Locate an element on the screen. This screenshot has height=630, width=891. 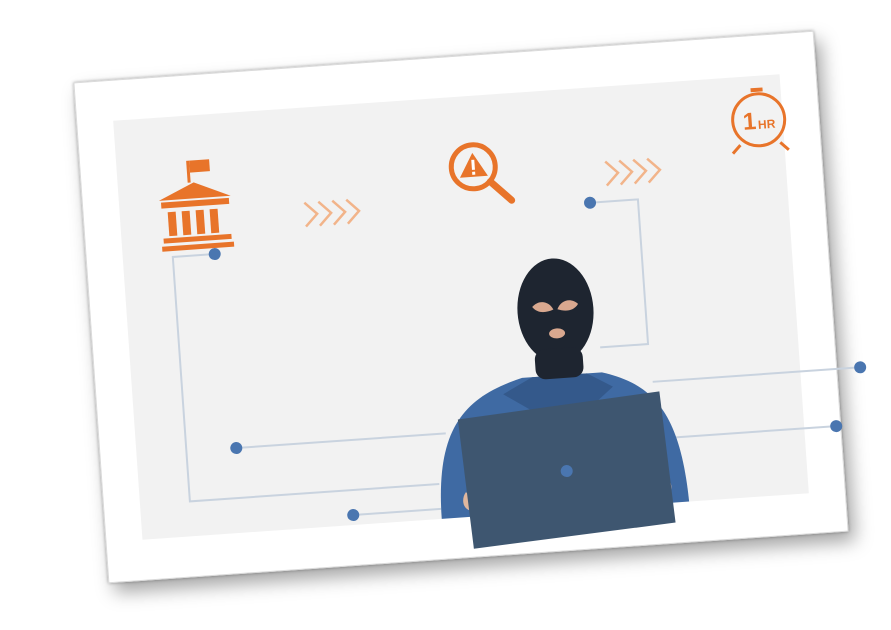
one-hour-clock-icon: 1 HR is located at coordinates (760, 121).